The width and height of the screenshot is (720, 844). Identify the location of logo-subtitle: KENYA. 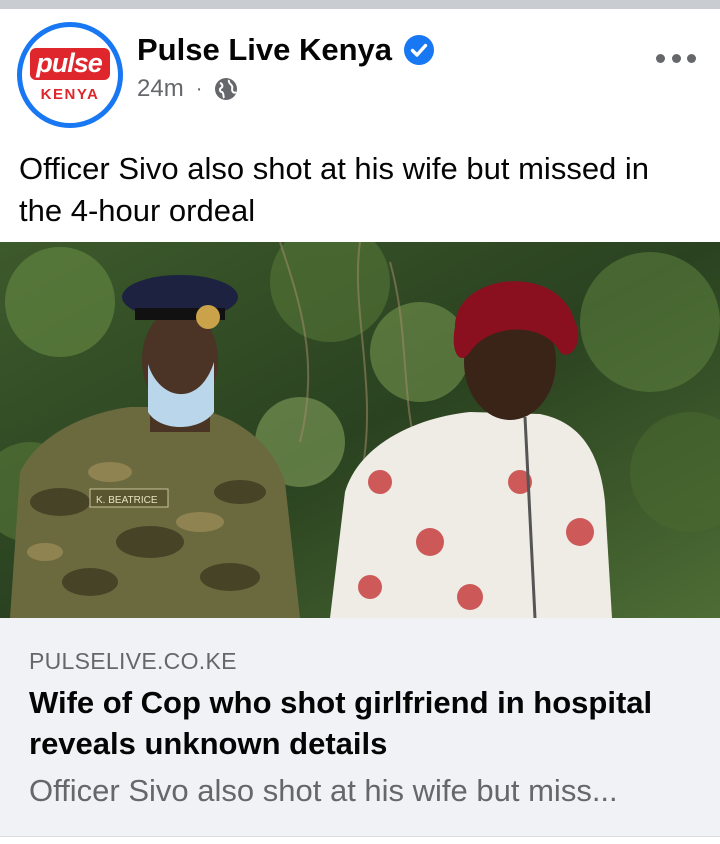
(70, 94).